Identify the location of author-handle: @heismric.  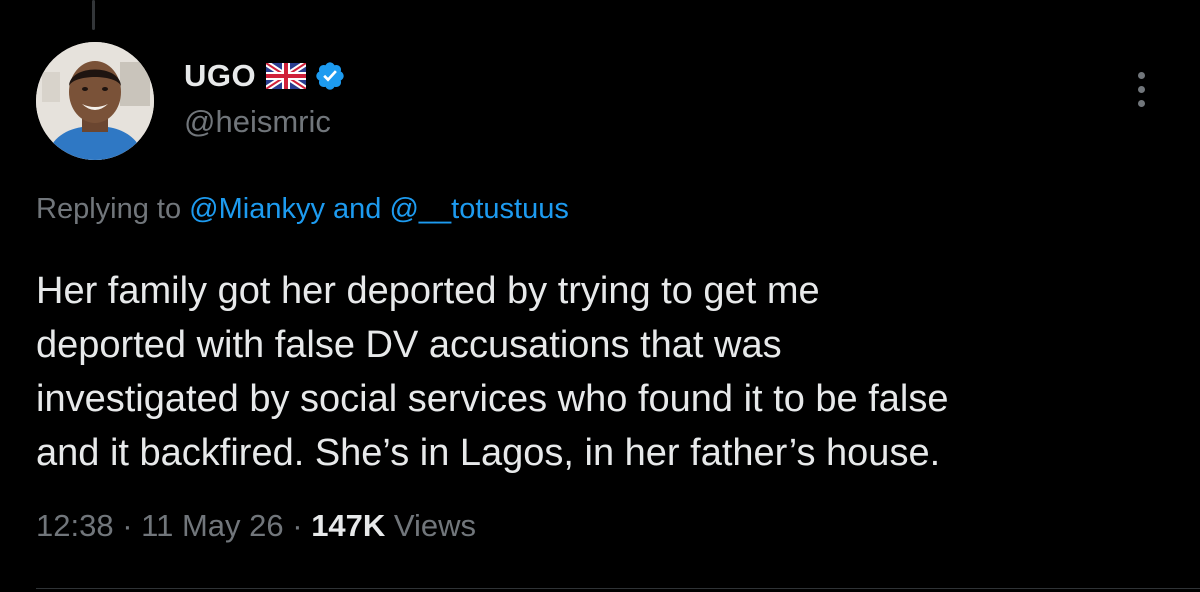
(257, 122).